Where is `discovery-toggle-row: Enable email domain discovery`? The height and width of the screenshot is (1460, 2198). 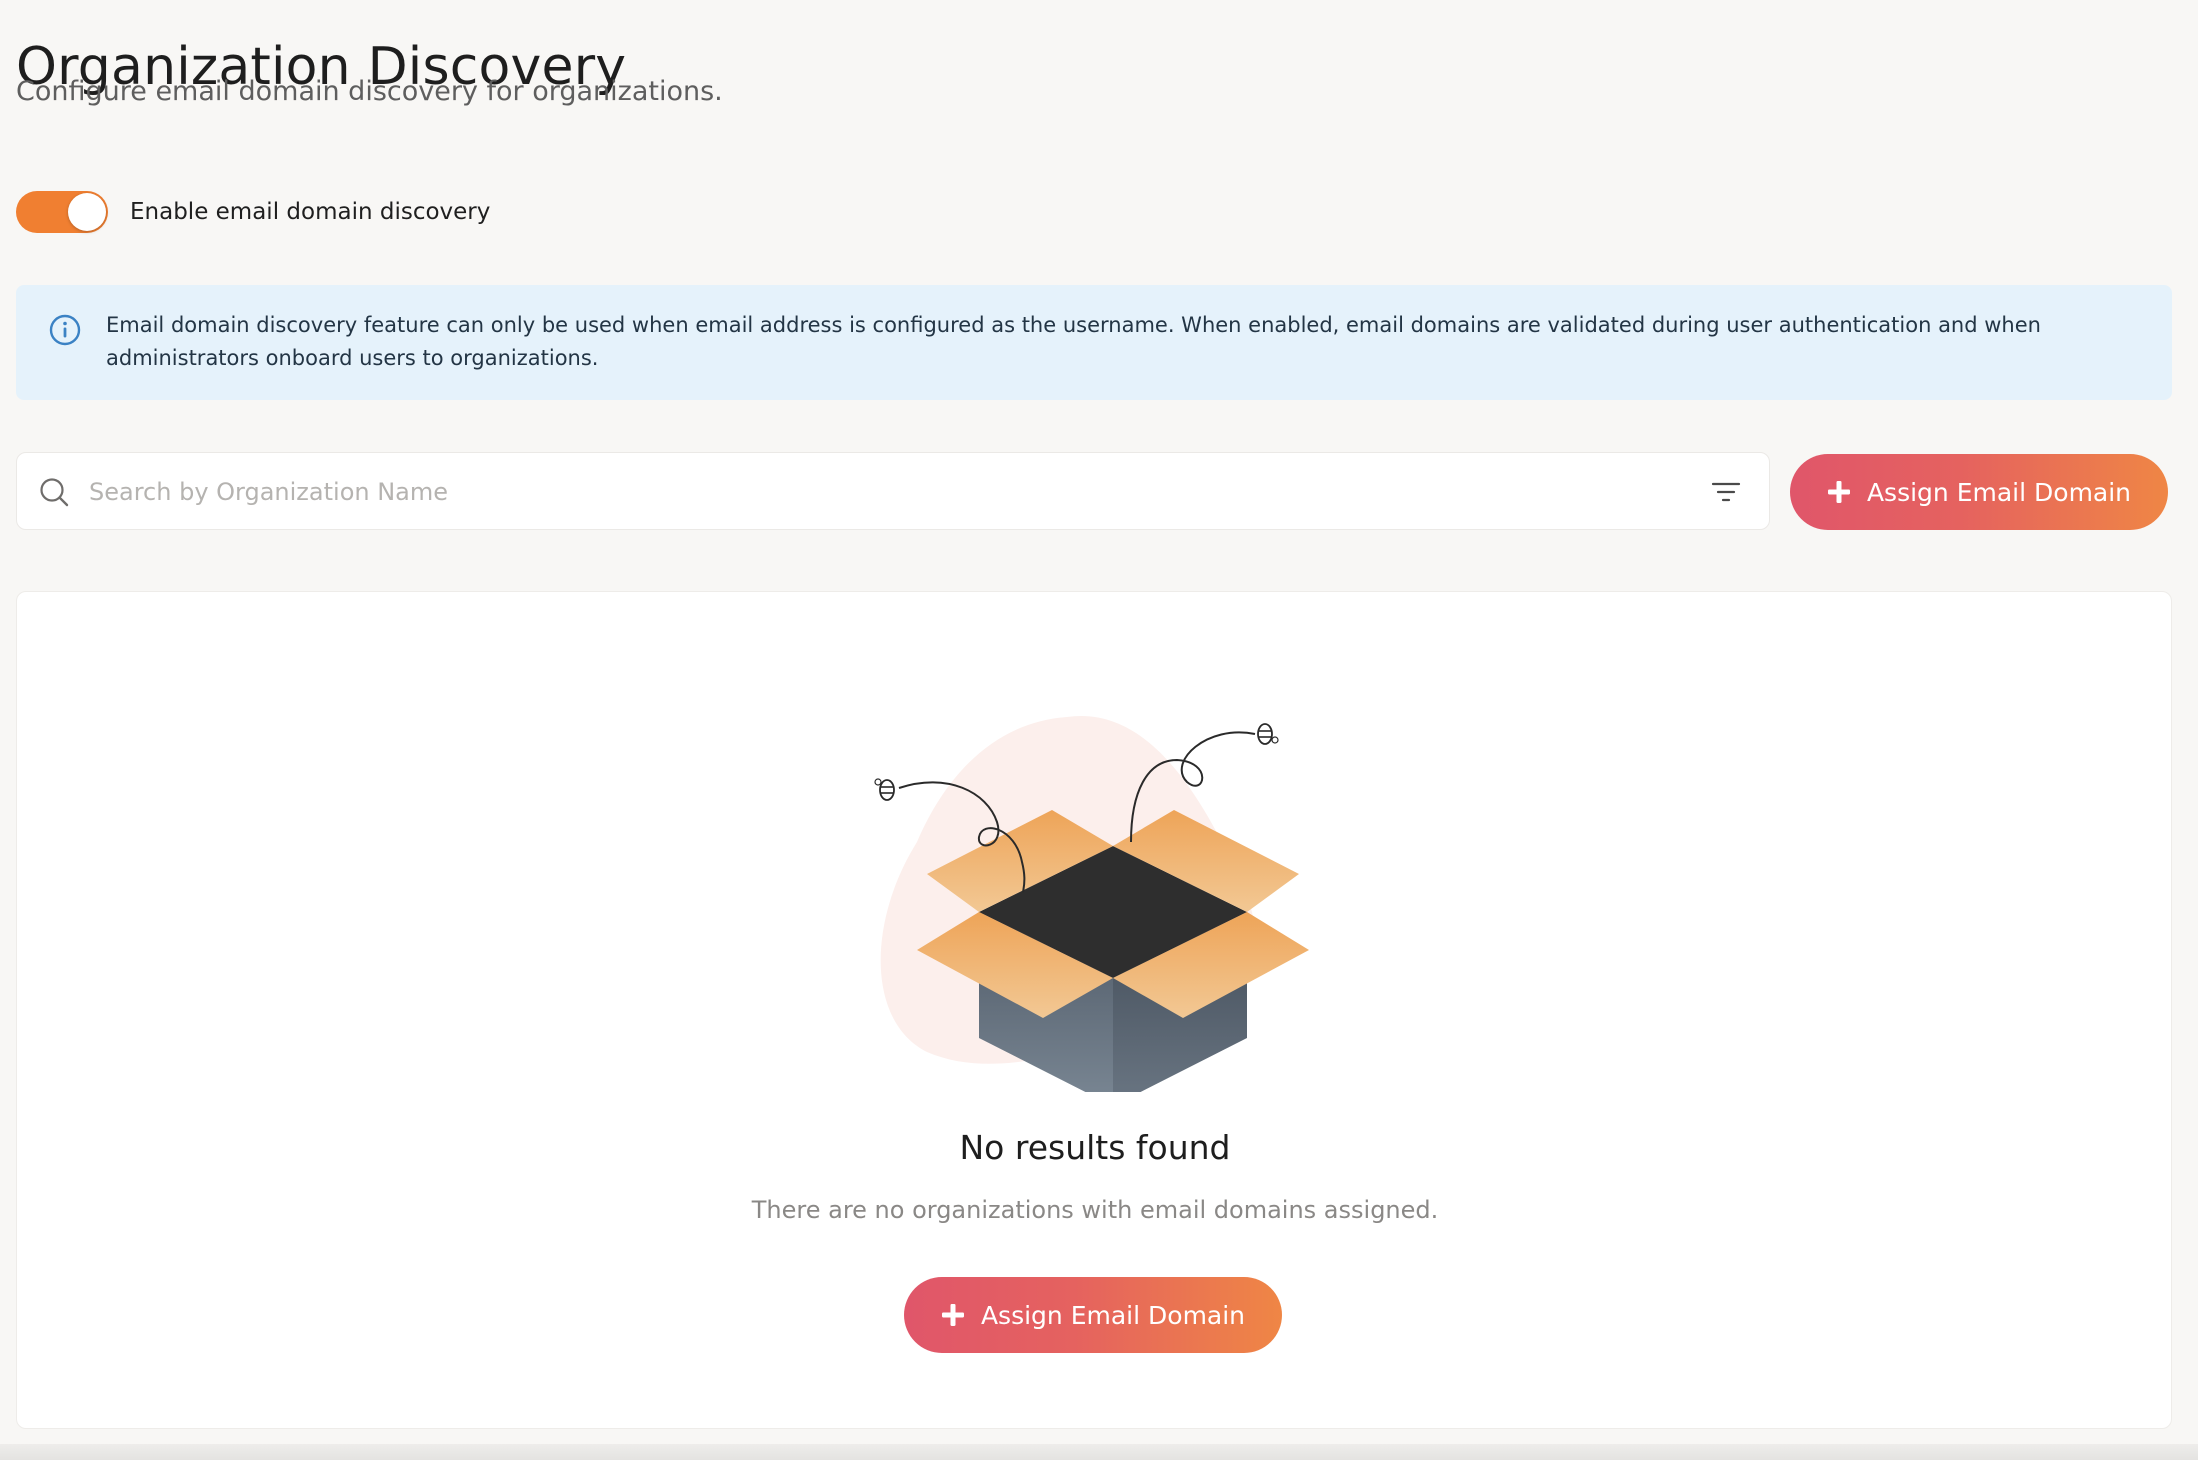 discovery-toggle-row: Enable email domain discovery is located at coordinates (253, 212).